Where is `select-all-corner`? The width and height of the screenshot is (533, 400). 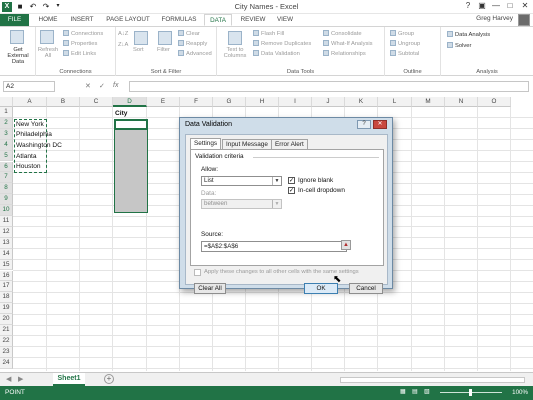
select-all-corner is located at coordinates (6, 102).